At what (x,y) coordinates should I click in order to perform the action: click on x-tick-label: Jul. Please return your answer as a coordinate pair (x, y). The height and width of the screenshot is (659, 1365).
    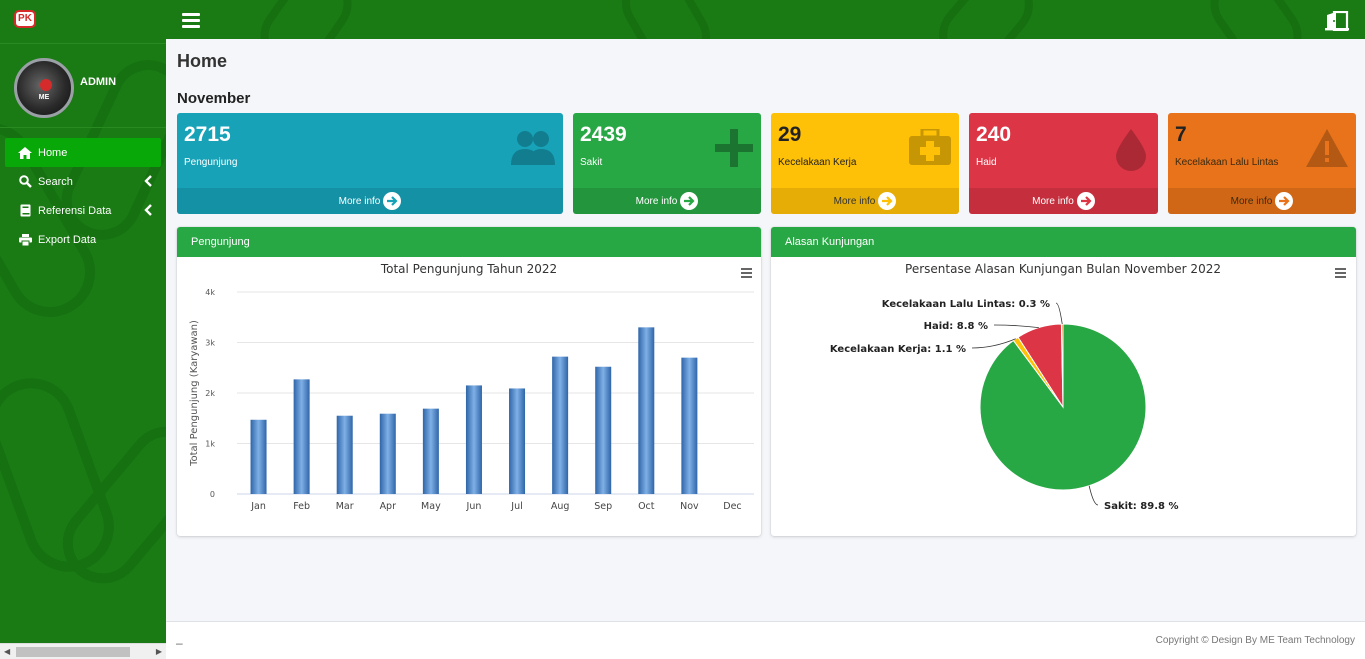
    Looking at the image, I should click on (516, 506).